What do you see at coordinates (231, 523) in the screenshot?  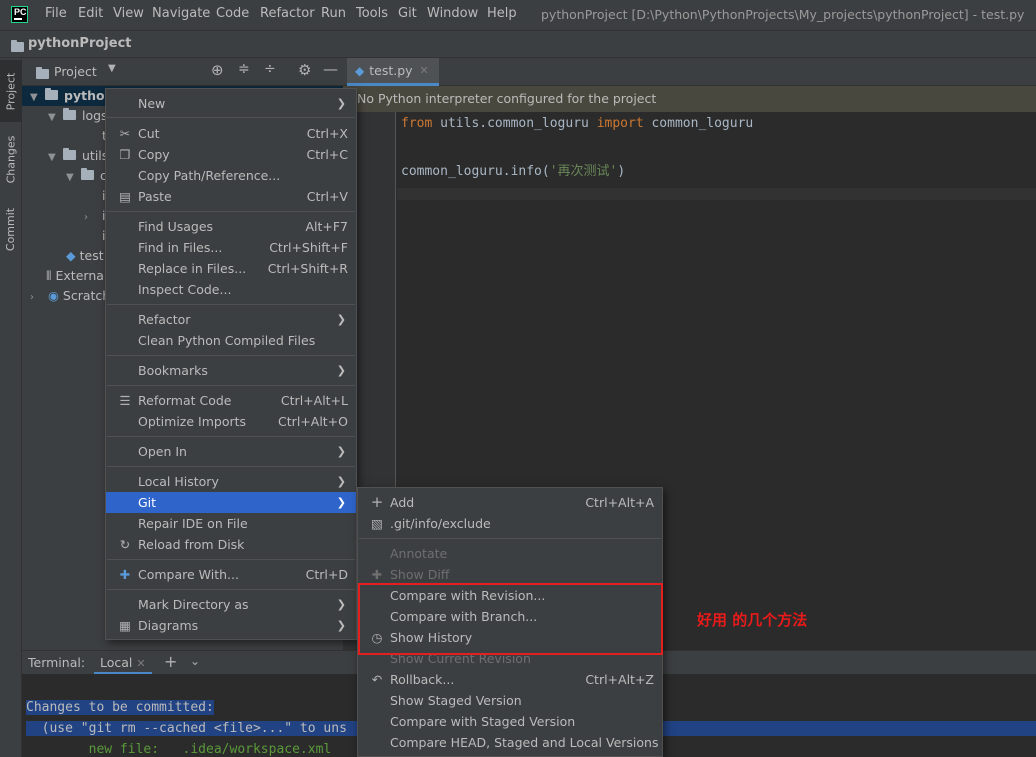 I see `menu-item-repair-ide: Repair IDE on File` at bounding box center [231, 523].